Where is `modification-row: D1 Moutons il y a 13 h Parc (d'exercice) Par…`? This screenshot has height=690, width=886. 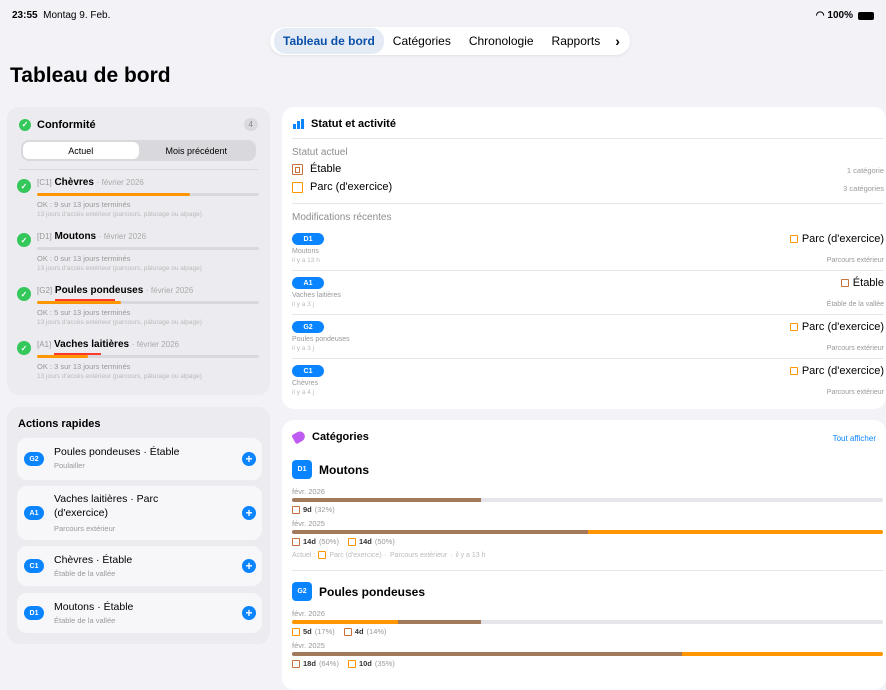 modification-row: D1 Moutons il y a 13 h Parc (d'exercice) Par… is located at coordinates (588, 250).